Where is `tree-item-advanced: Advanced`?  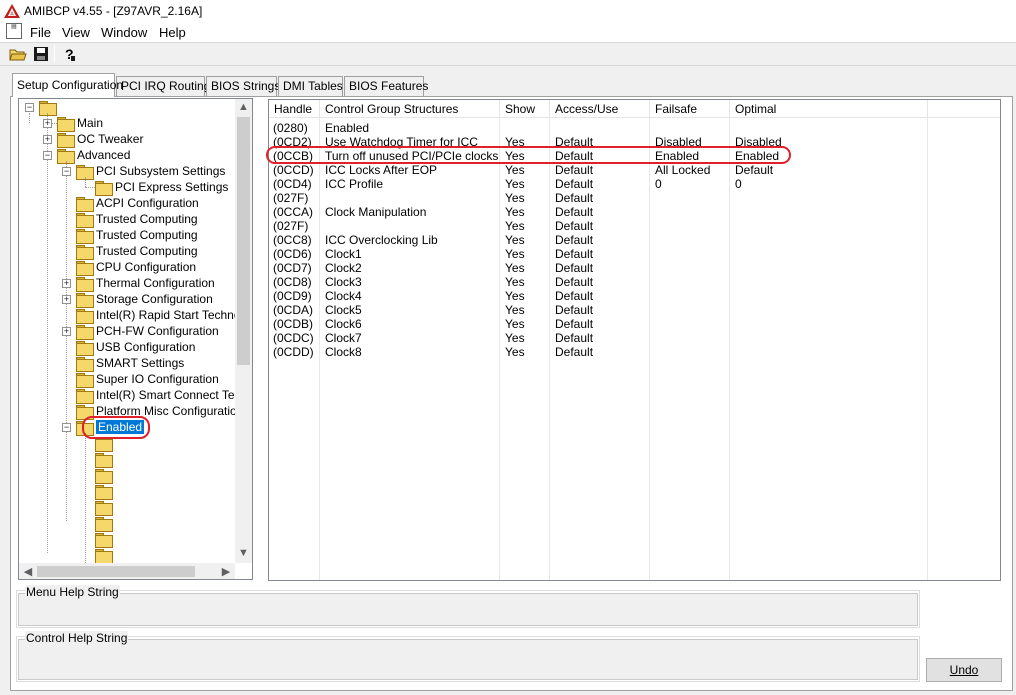
tree-item-advanced: Advanced is located at coordinates (93, 155).